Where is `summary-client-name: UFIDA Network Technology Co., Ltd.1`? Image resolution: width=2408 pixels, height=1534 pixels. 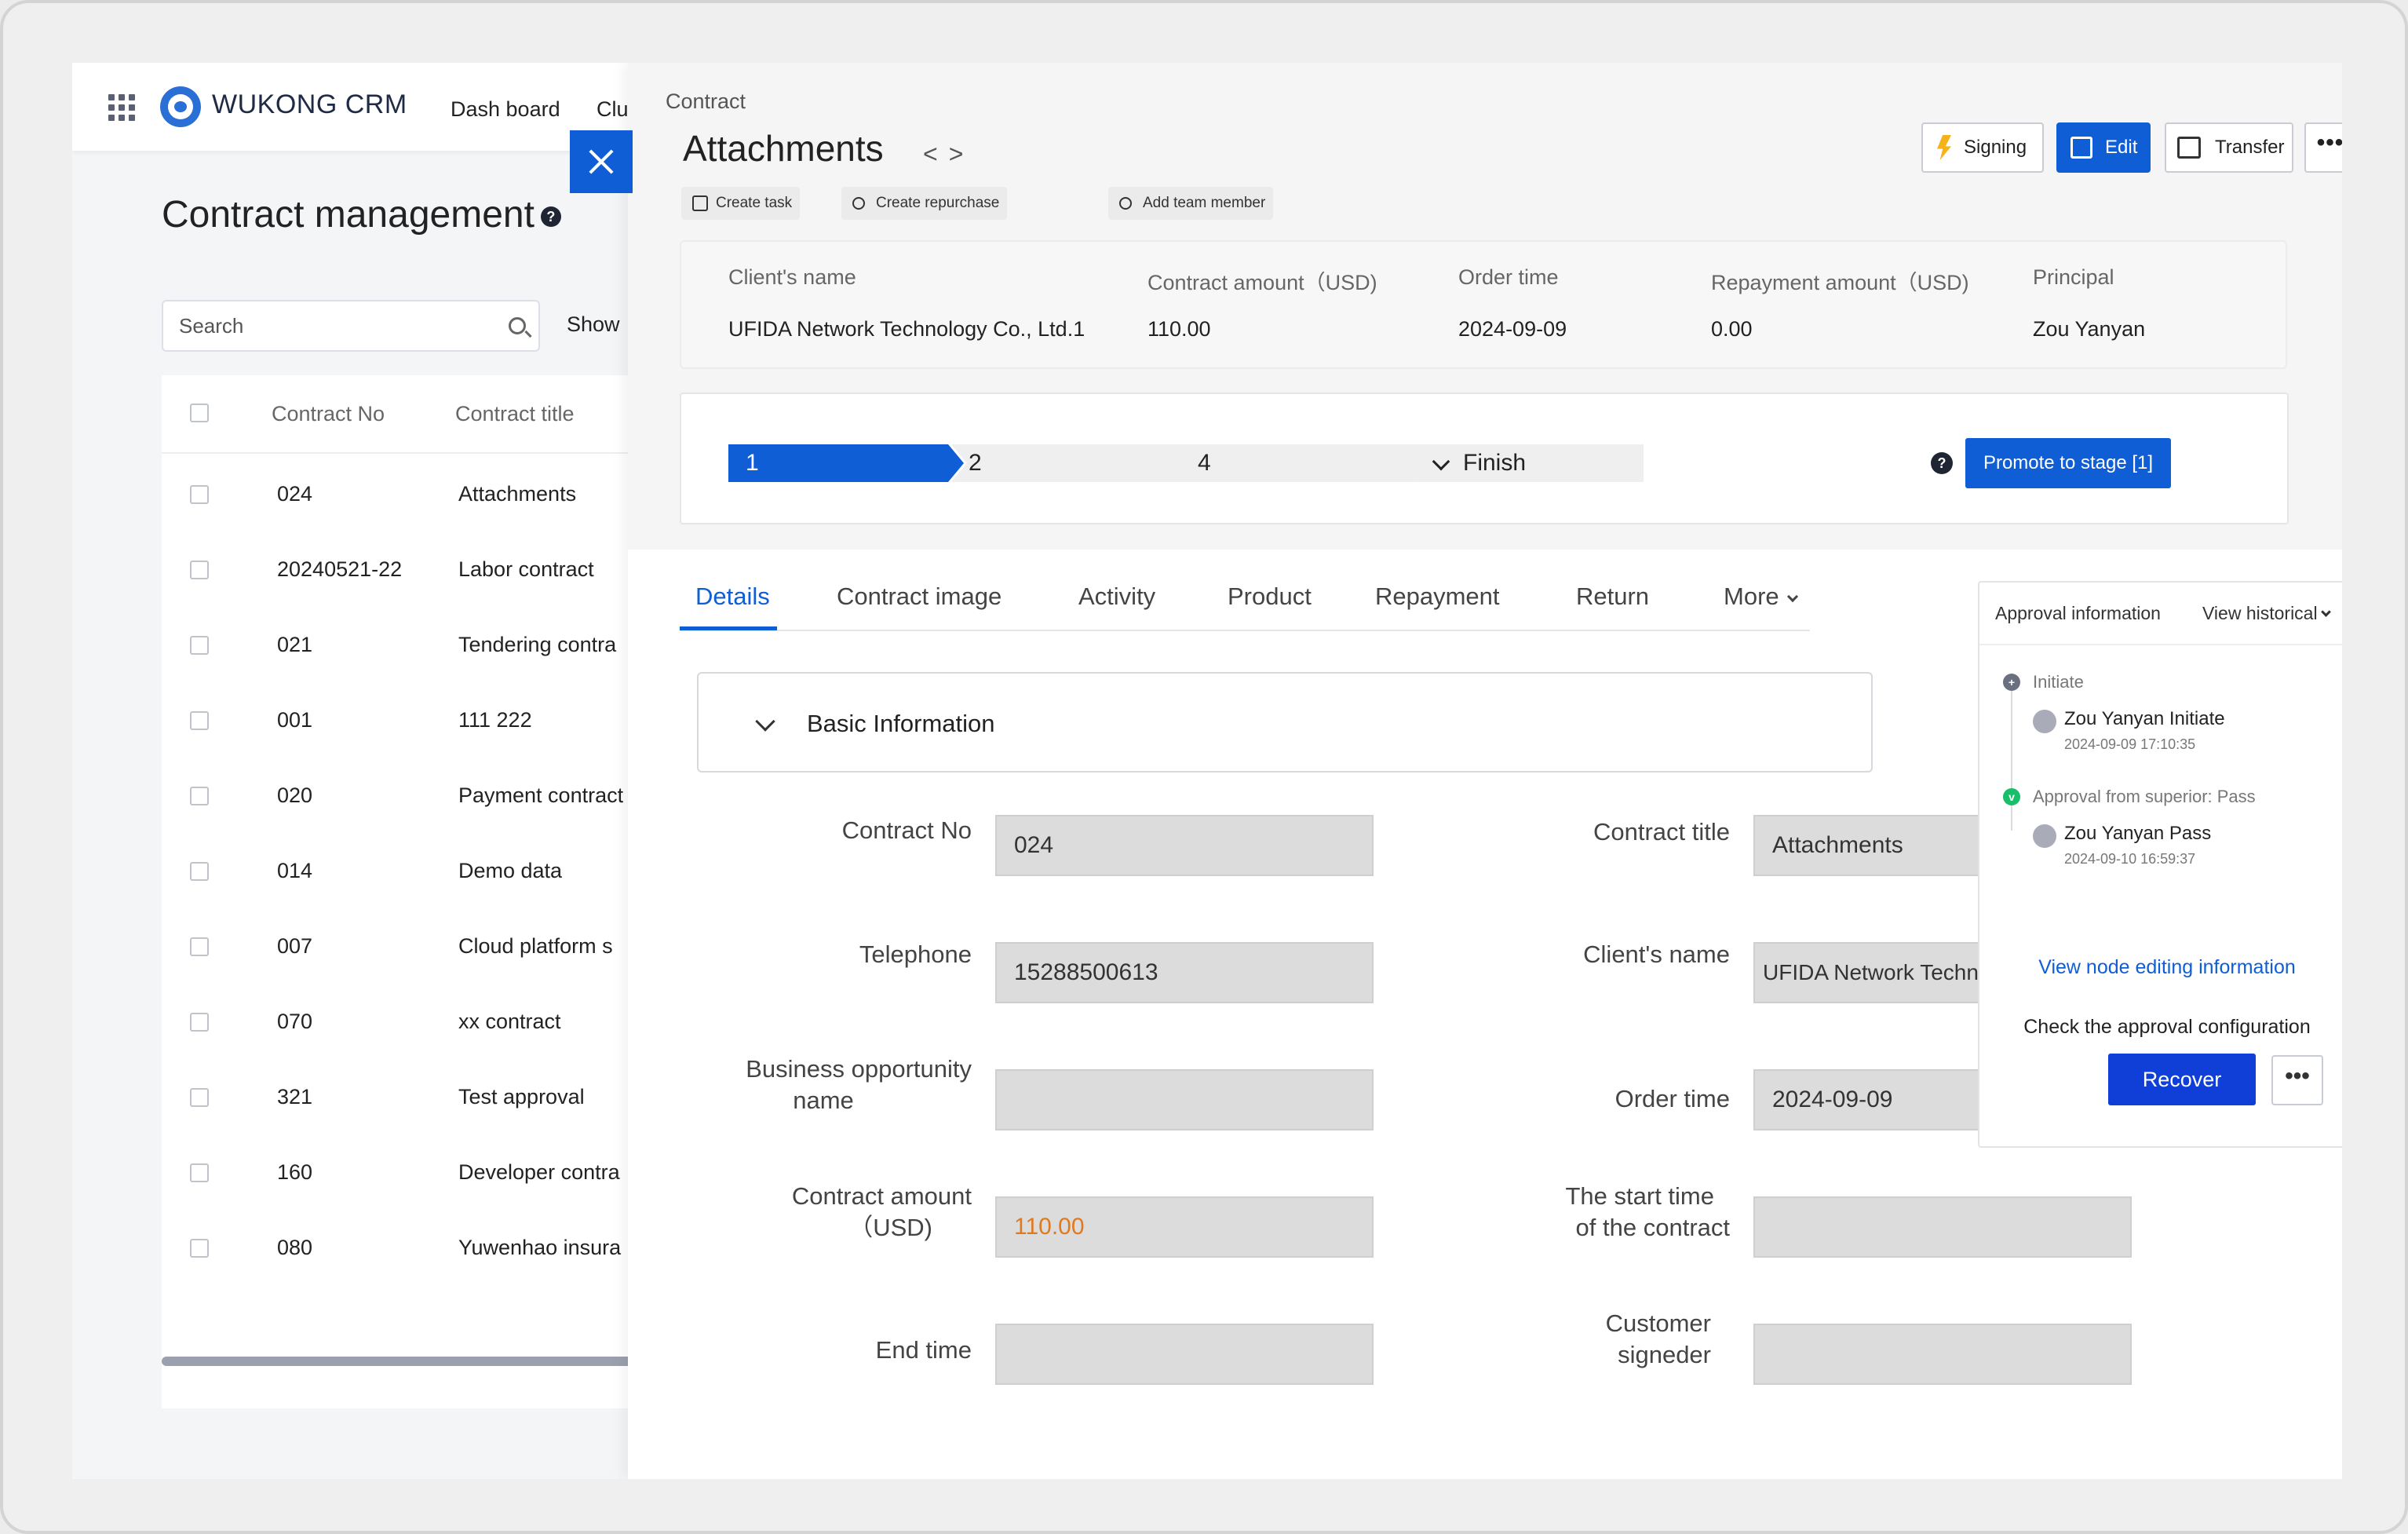
summary-client-name: UFIDA Network Technology Co., Ltd.1 is located at coordinates (907, 329).